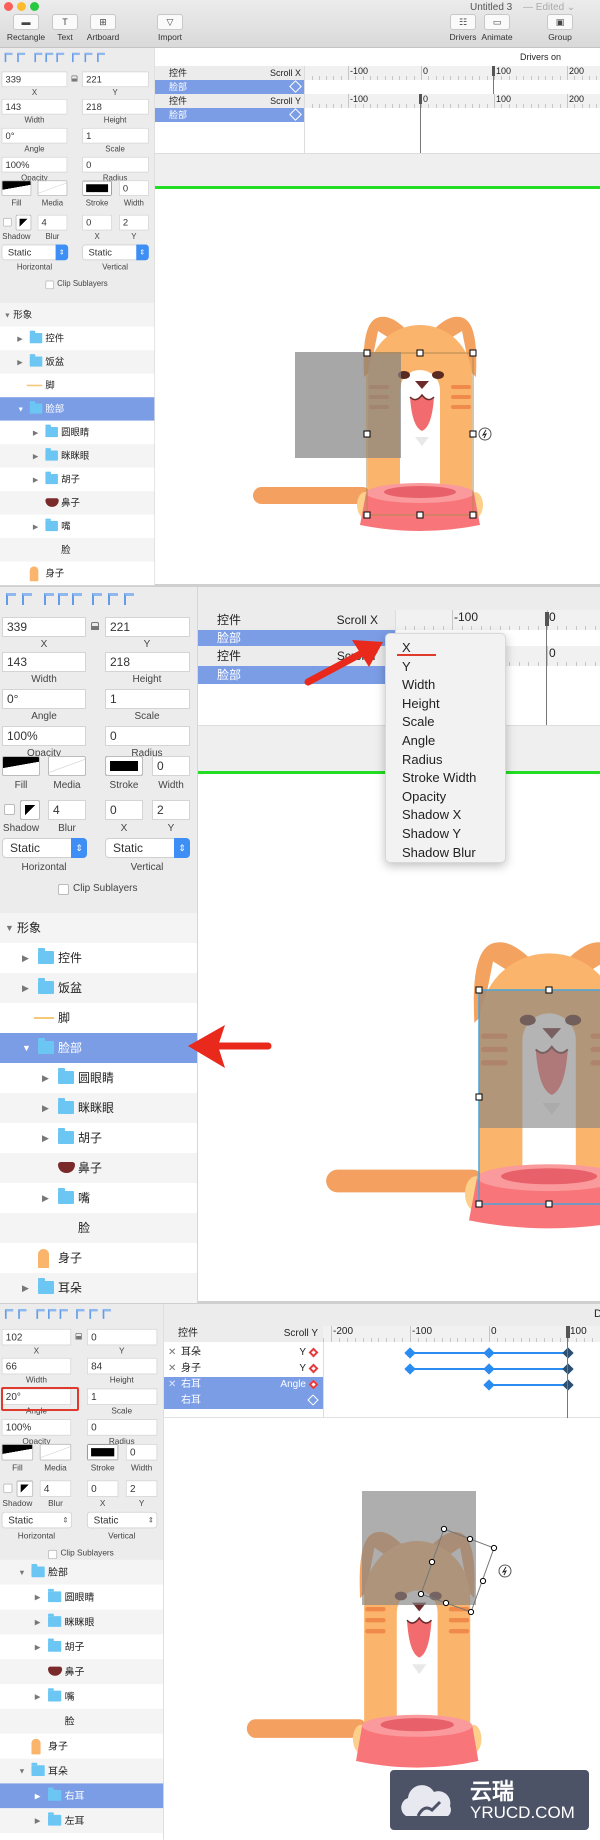  What do you see at coordinates (431, 833) in the screenshot?
I see `menu-item-shadow-y: Shadow Y` at bounding box center [431, 833].